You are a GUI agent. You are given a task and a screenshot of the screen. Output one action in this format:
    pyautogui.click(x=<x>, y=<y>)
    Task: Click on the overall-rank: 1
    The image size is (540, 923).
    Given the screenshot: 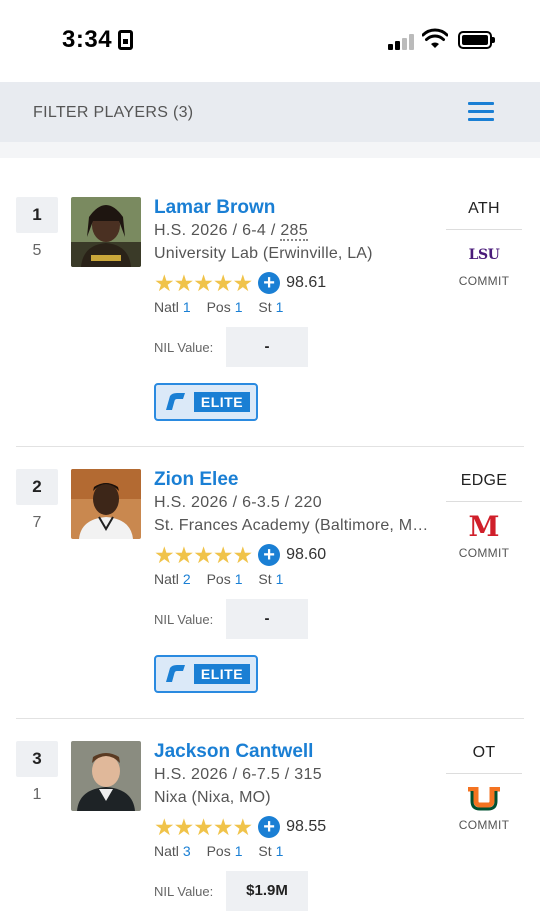 What is the action you would take?
    pyautogui.click(x=37, y=215)
    